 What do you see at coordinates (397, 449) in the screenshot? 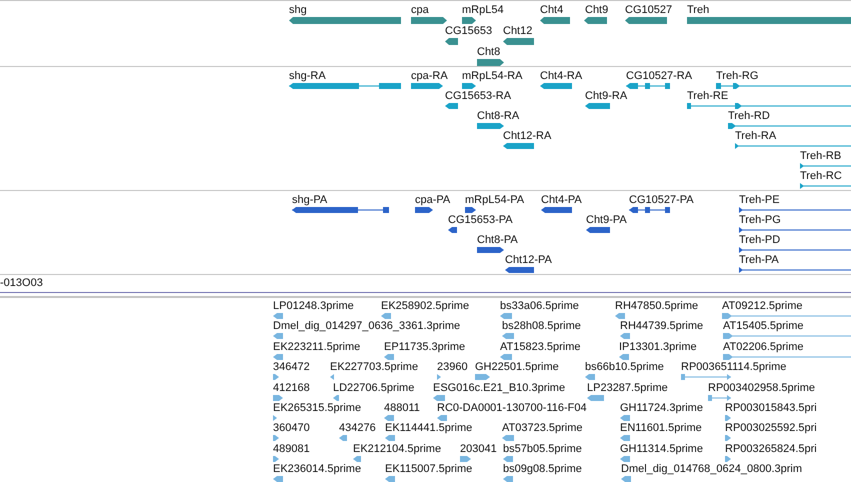
I see `feature-label: EK212104.5prime` at bounding box center [397, 449].